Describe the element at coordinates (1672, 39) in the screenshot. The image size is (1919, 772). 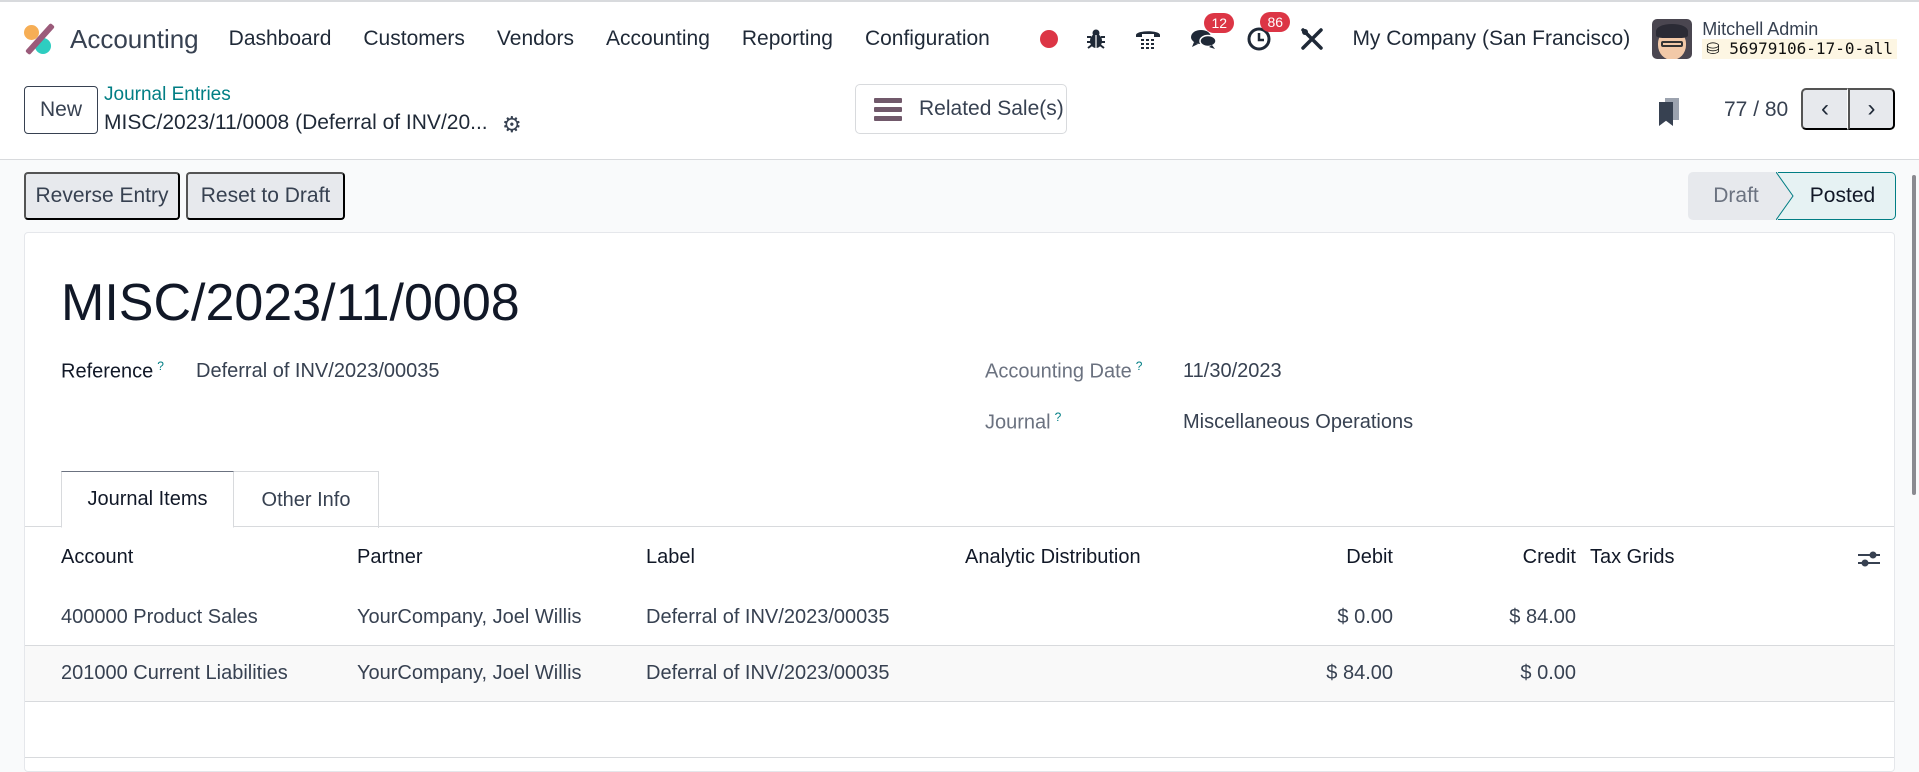
I see `user-avatar` at that location.